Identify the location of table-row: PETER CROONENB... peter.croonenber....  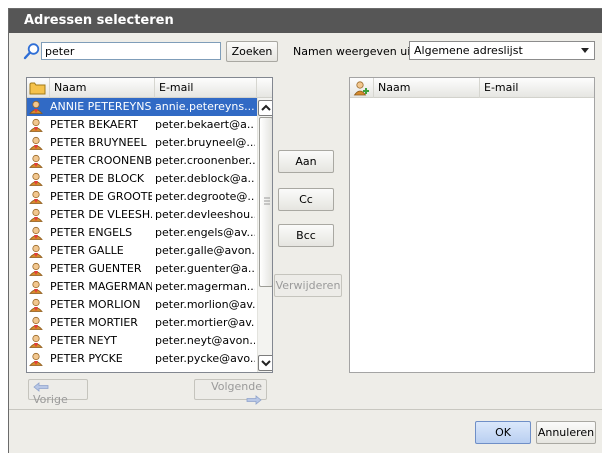
(142, 161).